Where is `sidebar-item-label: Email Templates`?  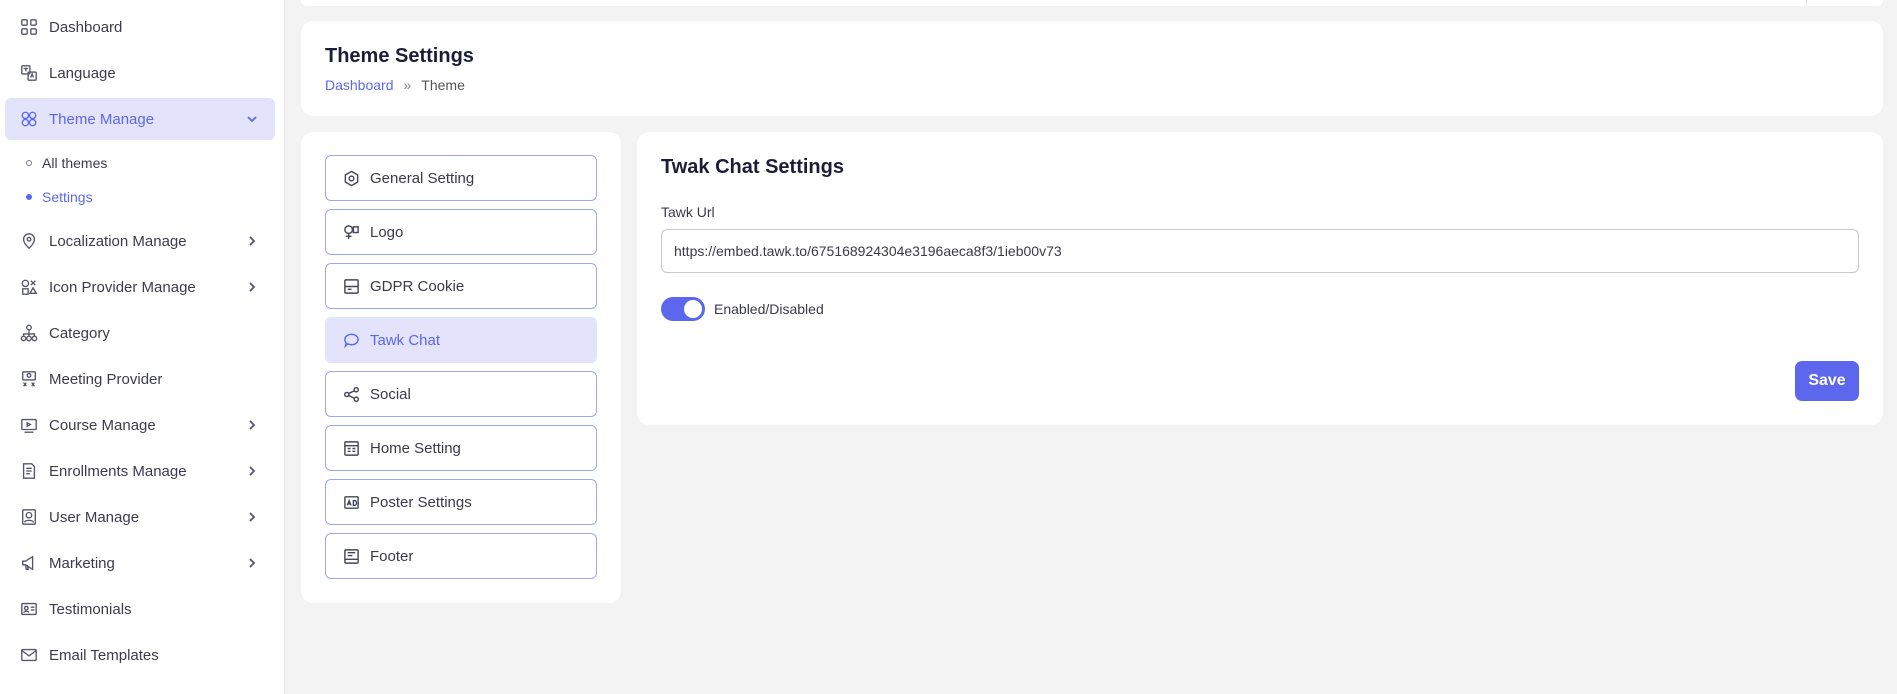 sidebar-item-label: Email Templates is located at coordinates (104, 655).